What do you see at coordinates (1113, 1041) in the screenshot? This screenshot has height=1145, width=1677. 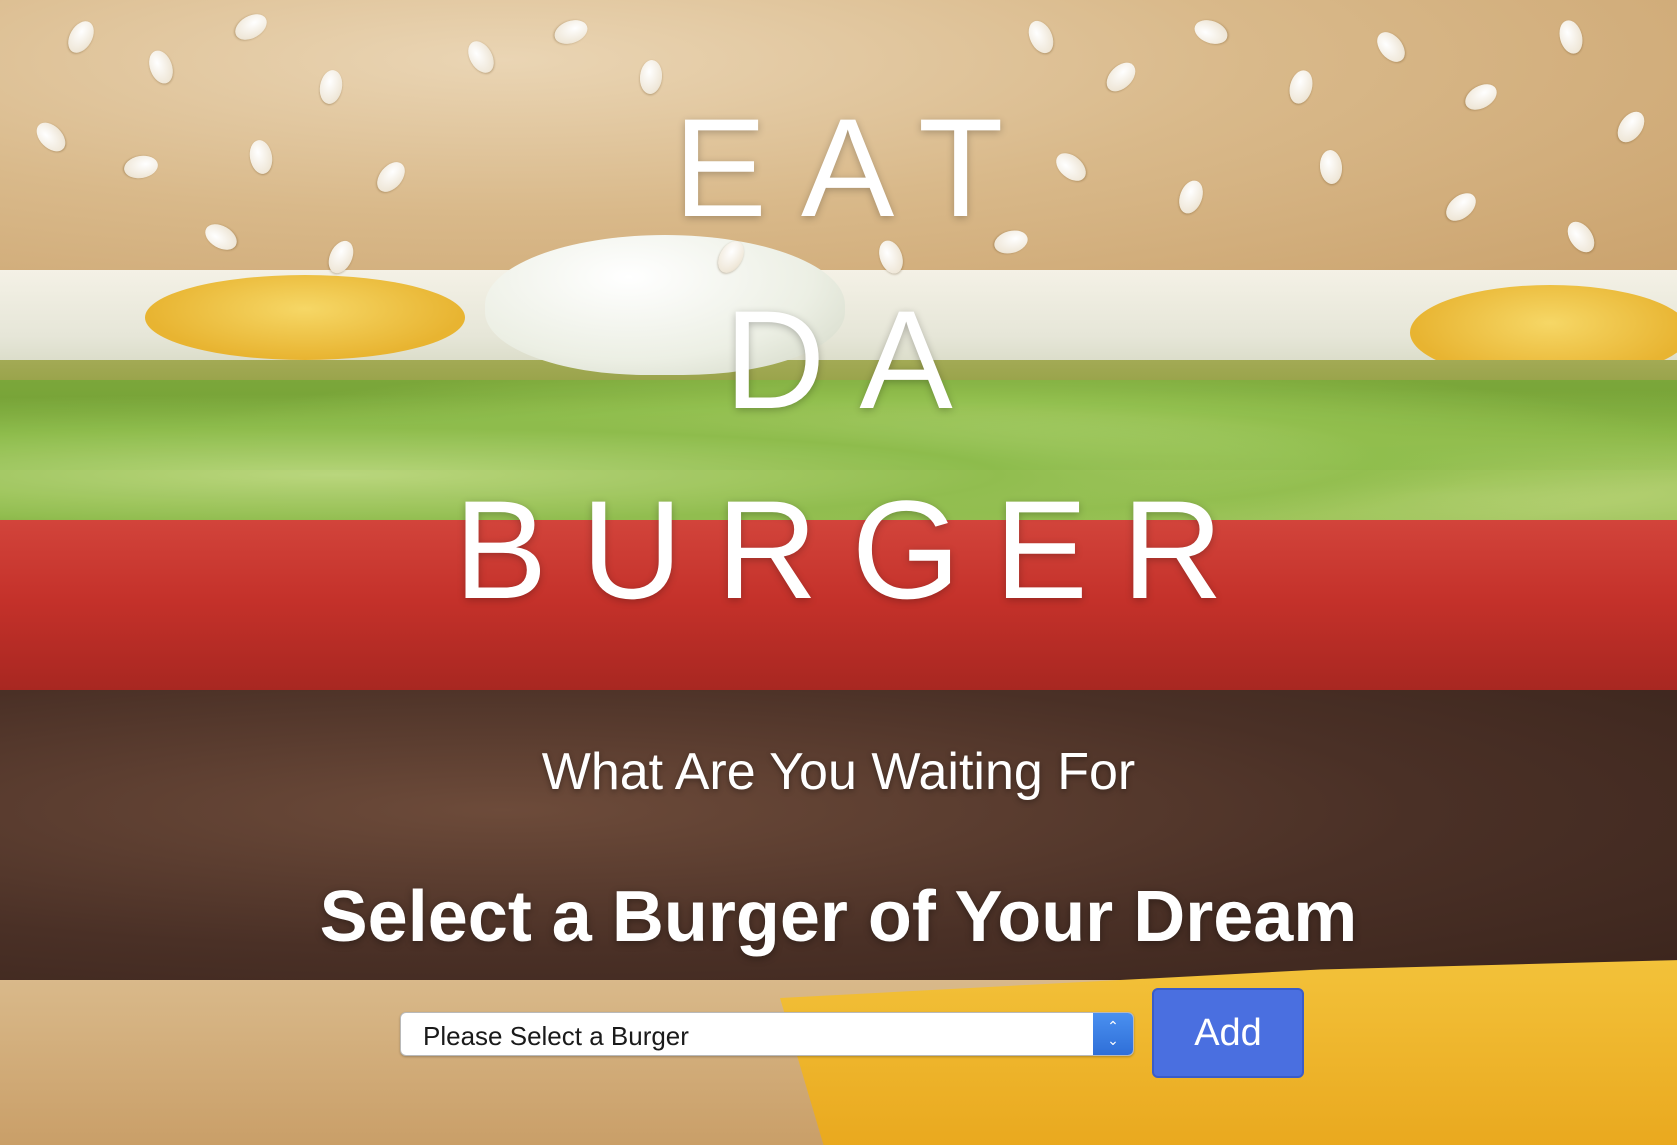 I see `chevron-down-icon: ⌄` at bounding box center [1113, 1041].